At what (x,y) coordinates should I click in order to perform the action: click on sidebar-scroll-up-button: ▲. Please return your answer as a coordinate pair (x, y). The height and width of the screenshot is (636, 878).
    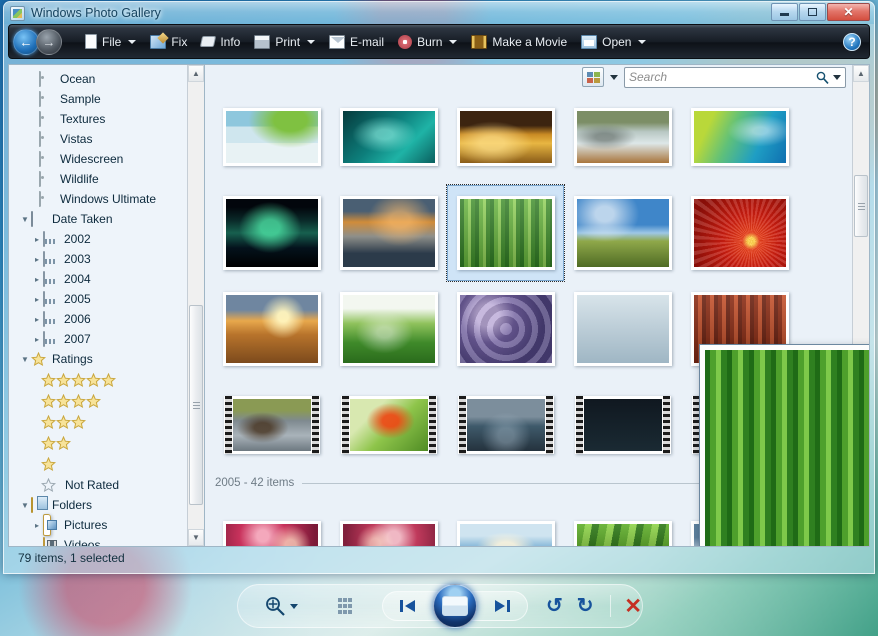
    Looking at the image, I should click on (196, 73).